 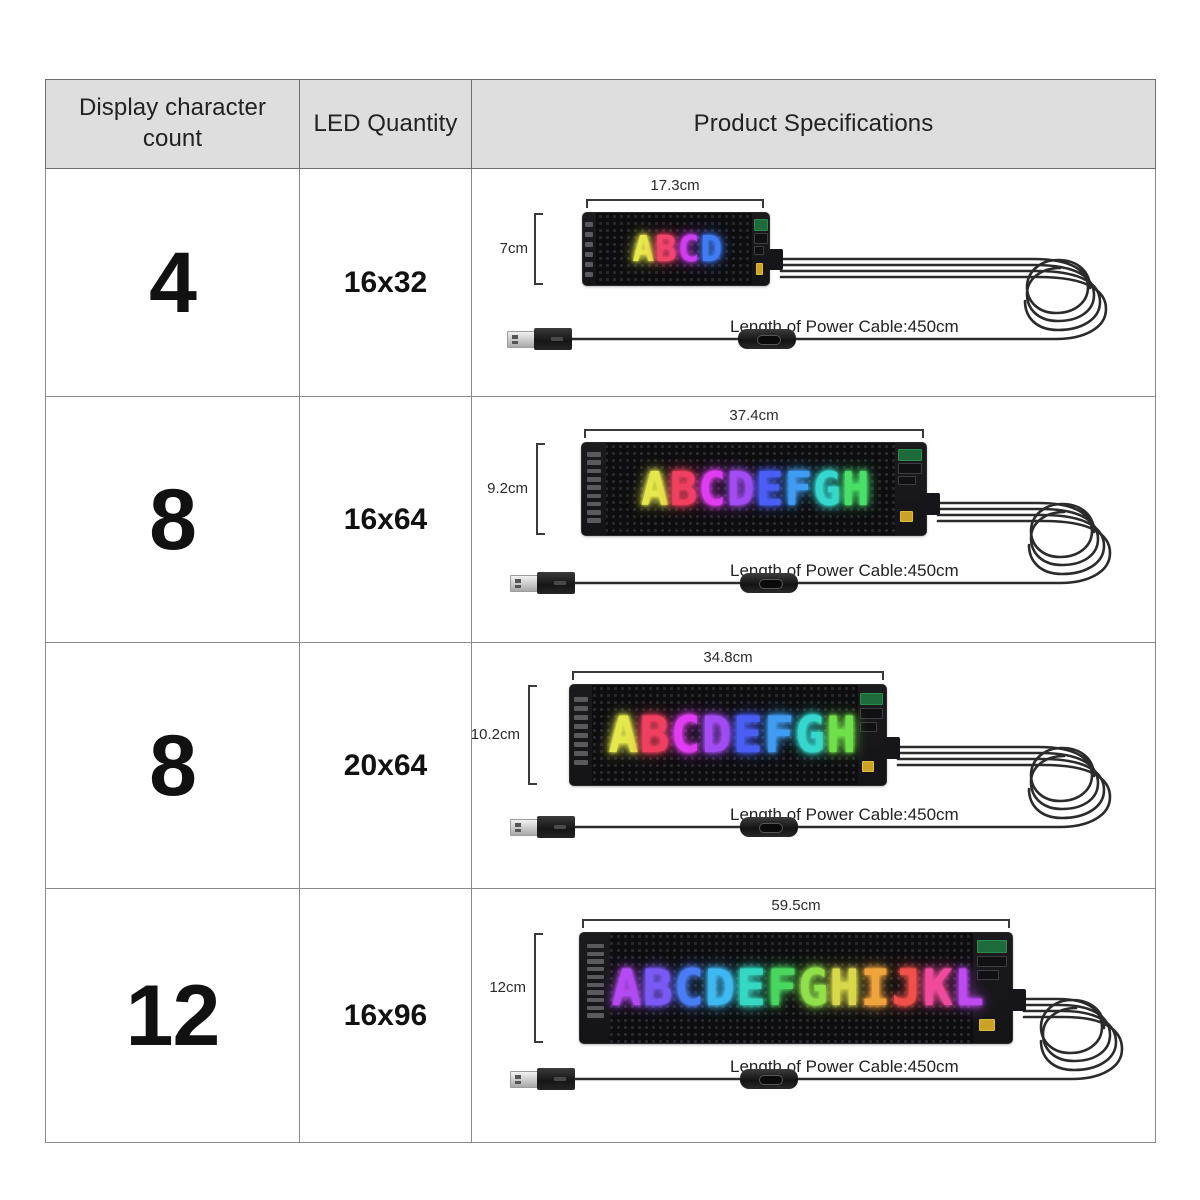 I want to click on column-header-led-quantity: LED Quantity, so click(x=385, y=124).